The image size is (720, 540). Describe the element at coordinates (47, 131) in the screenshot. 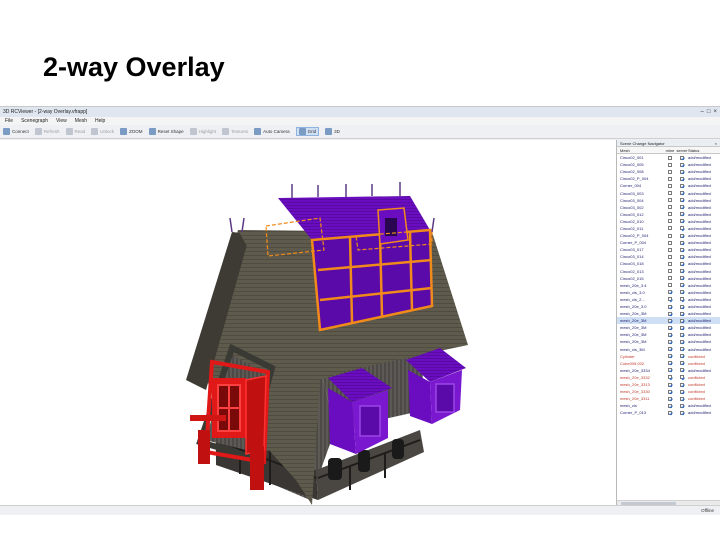

I see `refresh-button: Refresh` at that location.